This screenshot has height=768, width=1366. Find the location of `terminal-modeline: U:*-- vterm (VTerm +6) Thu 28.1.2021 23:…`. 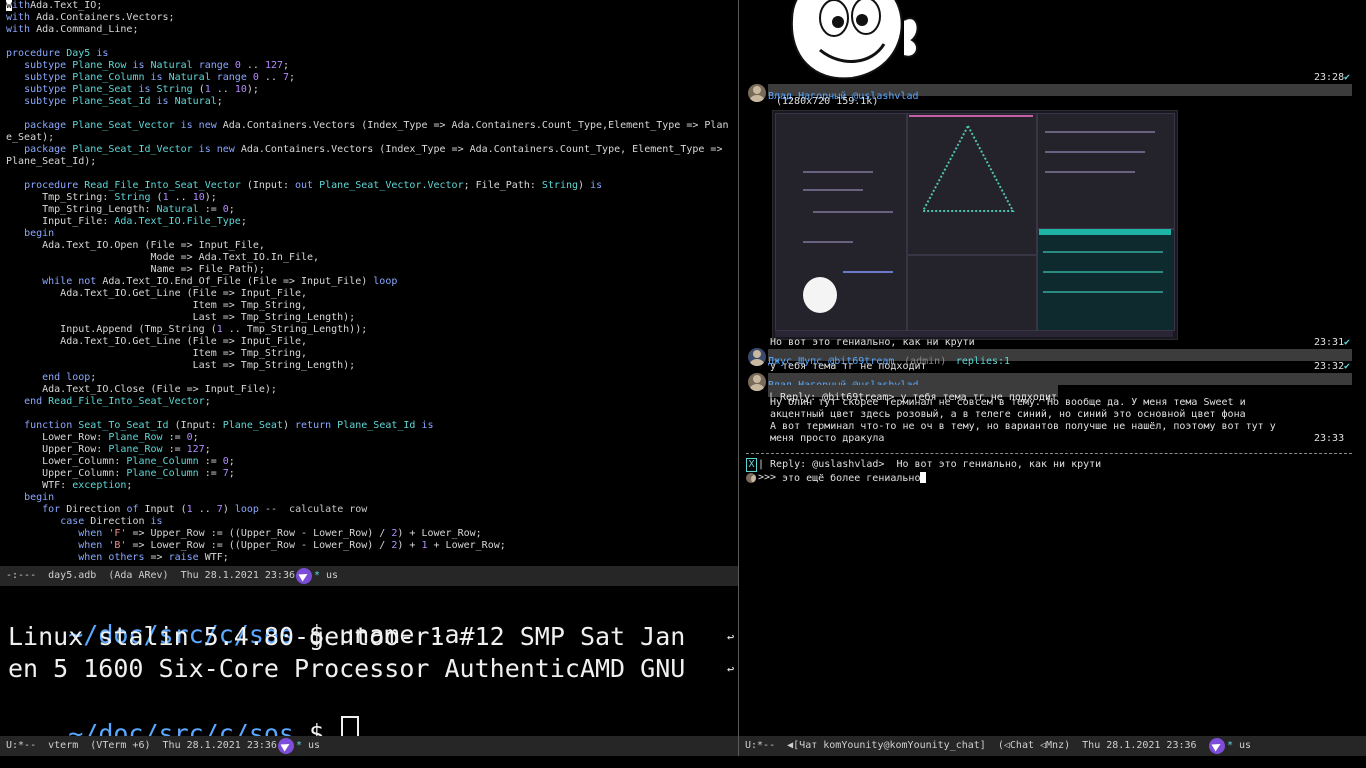

terminal-modeline: U:*-- vterm (VTerm +6) Thu 28.1.2021 23:… is located at coordinates (369, 746).